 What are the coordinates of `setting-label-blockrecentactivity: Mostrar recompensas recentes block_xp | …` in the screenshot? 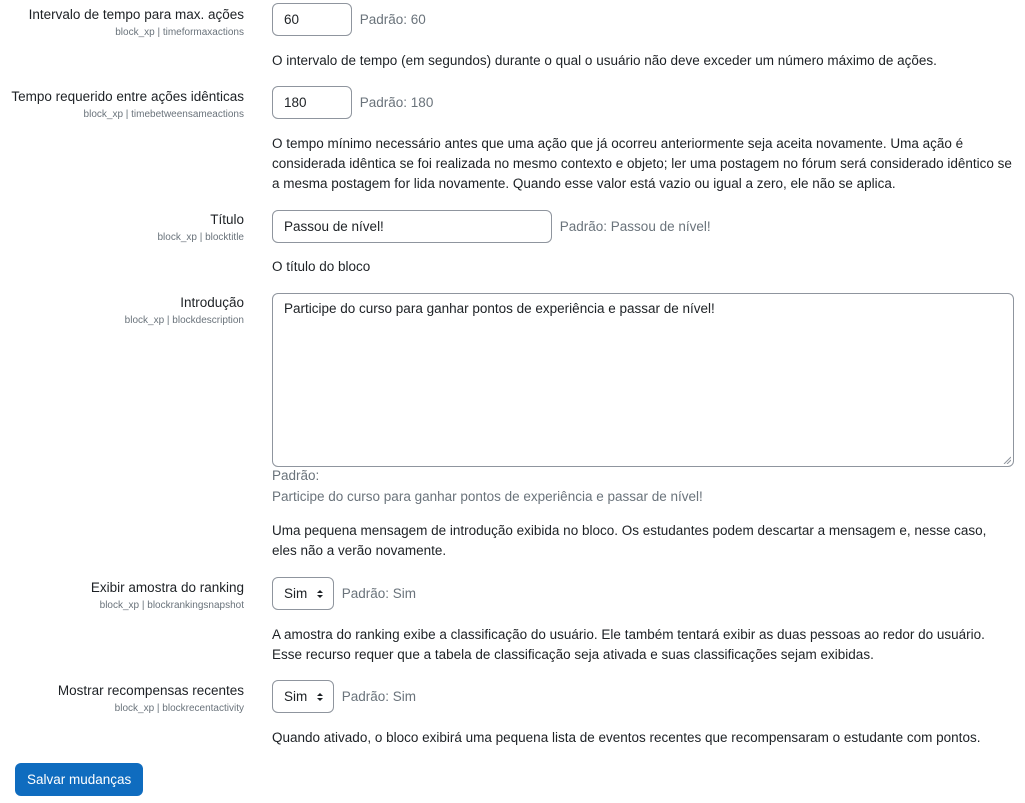 It's located at (124, 698).